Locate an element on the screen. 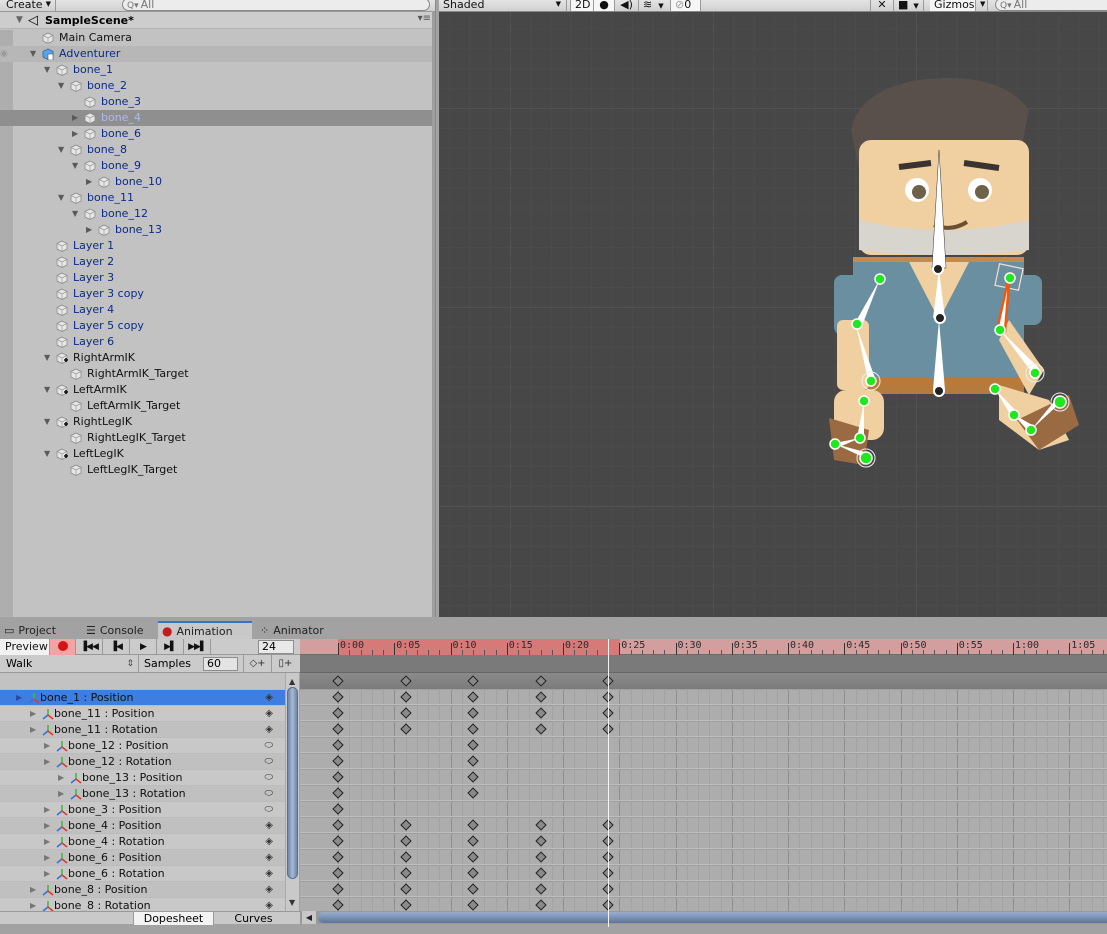 Image resolution: width=1107 pixels, height=934 pixels. scroll-up-icon: ▲ is located at coordinates (292, 681).